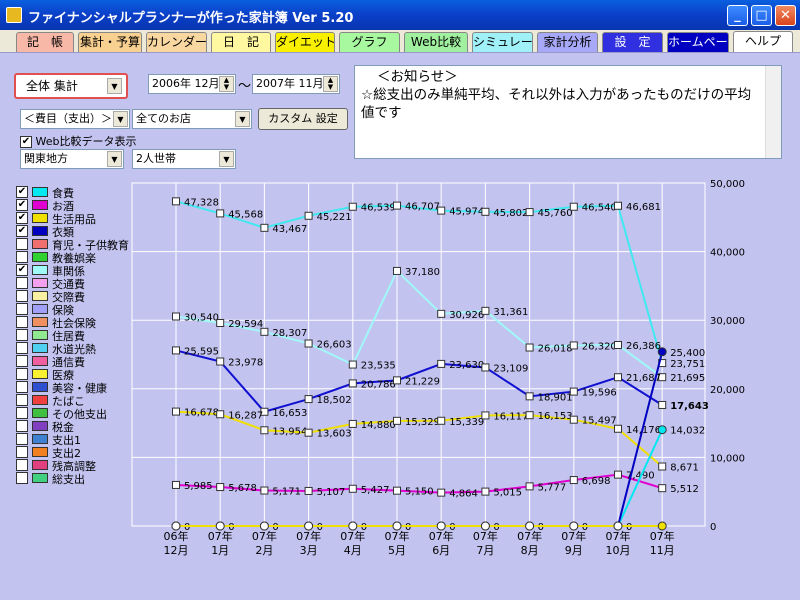 Image resolution: width=800 pixels, height=600 pixels. Describe the element at coordinates (763, 42) in the screenshot. I see `tab-11: ヘルプ` at that location.